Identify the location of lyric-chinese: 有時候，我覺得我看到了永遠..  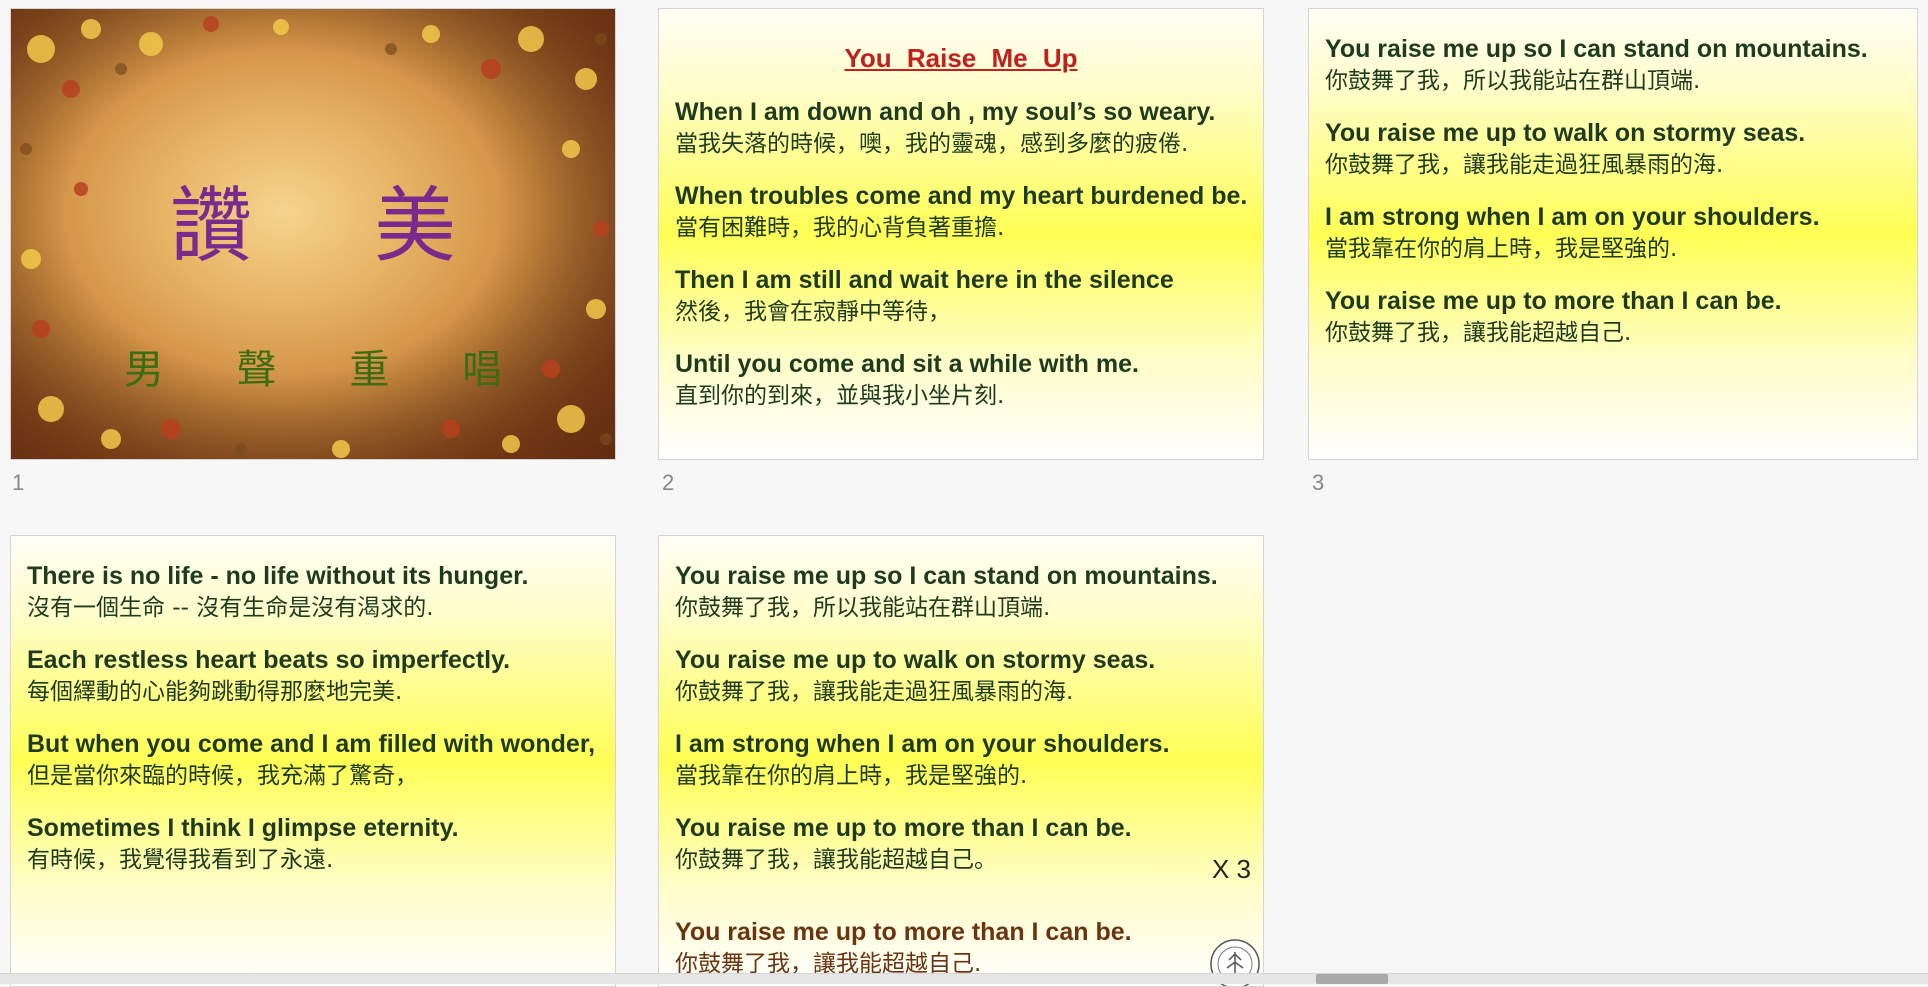
(180, 860).